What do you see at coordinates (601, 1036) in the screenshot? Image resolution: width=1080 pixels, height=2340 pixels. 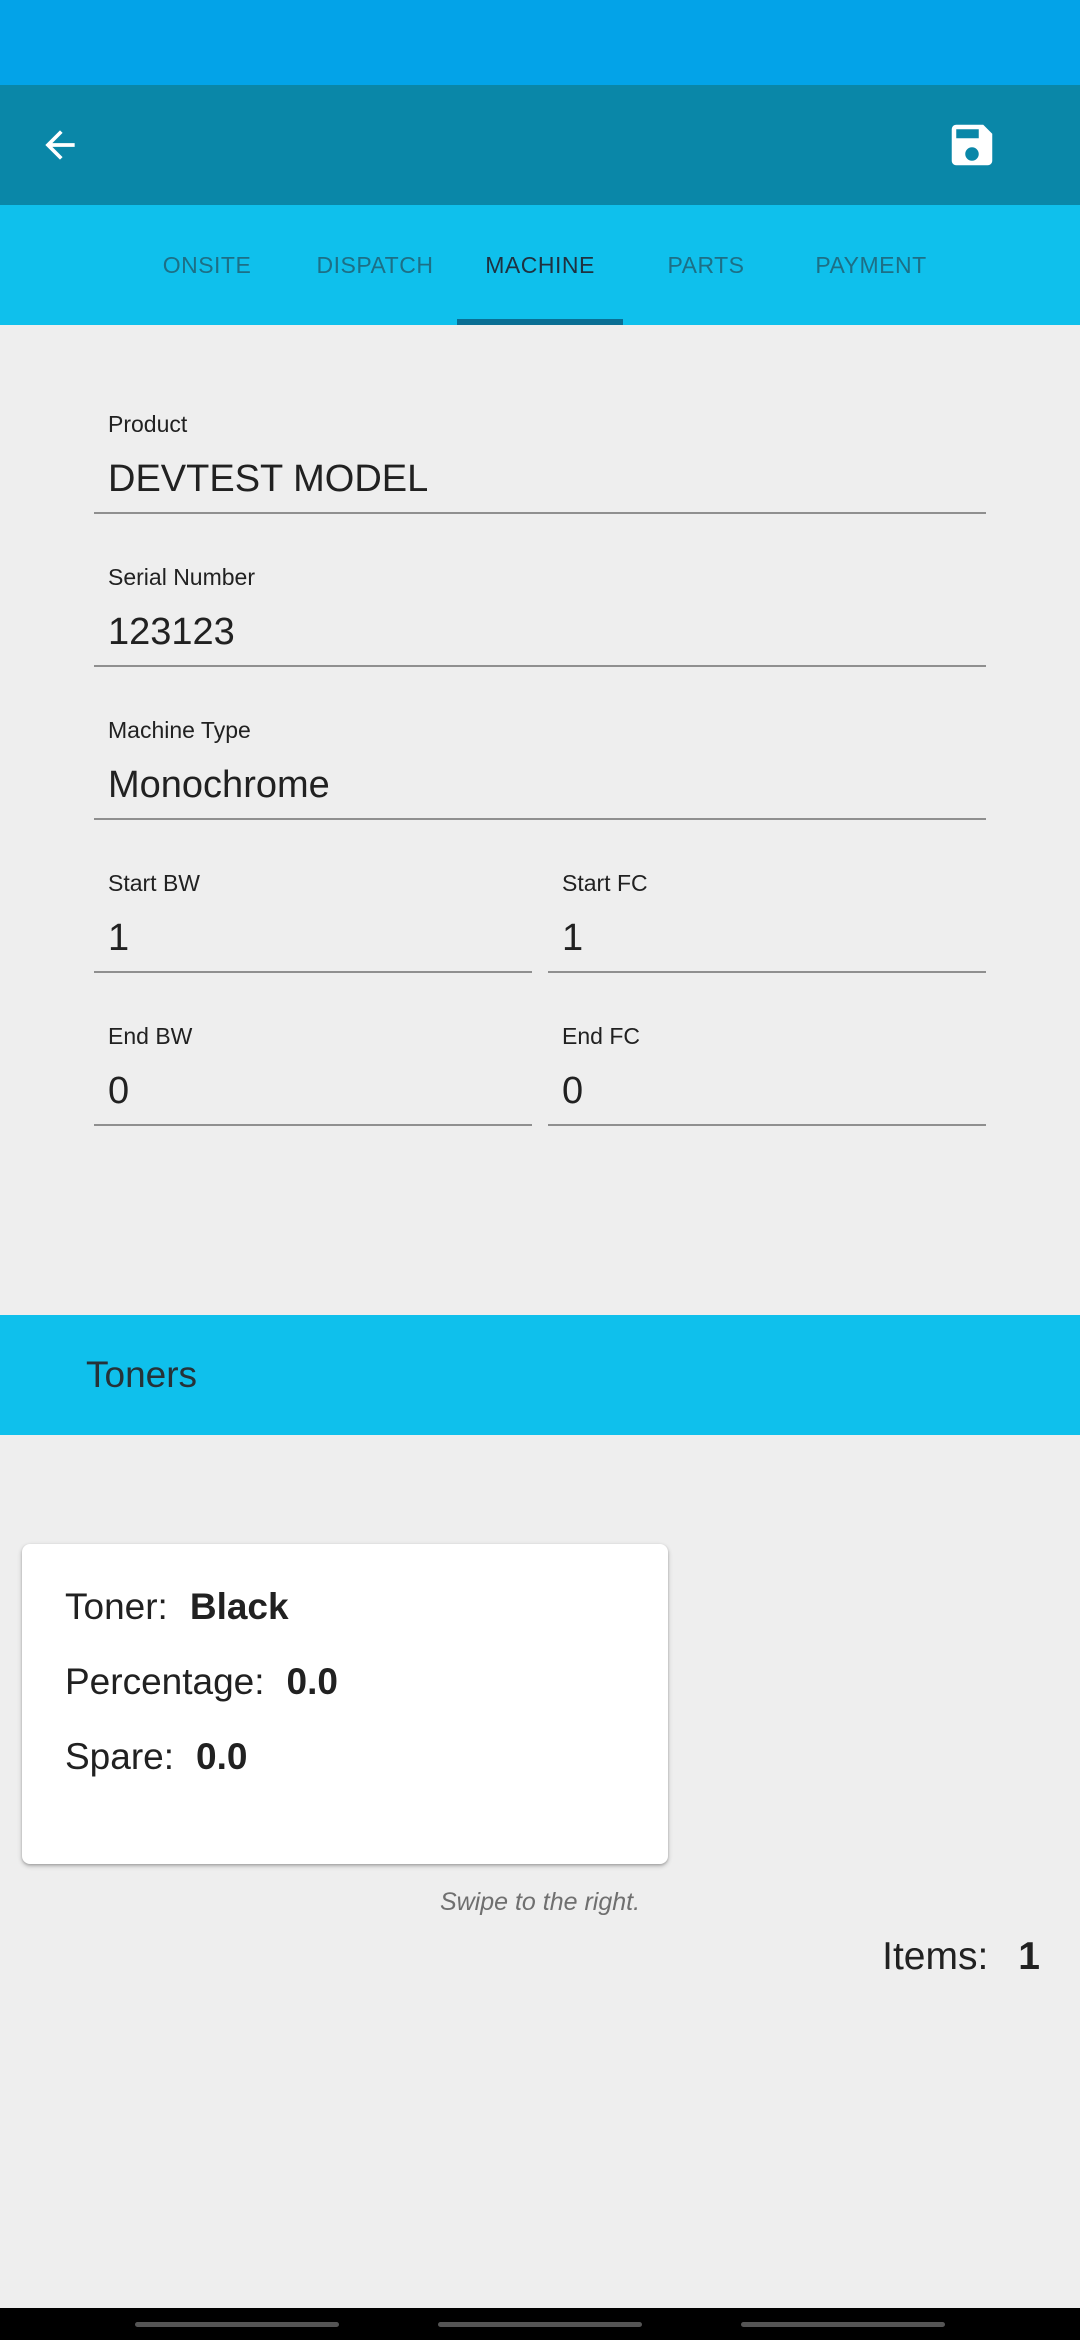 I see `end-fc-label: End FC` at bounding box center [601, 1036].